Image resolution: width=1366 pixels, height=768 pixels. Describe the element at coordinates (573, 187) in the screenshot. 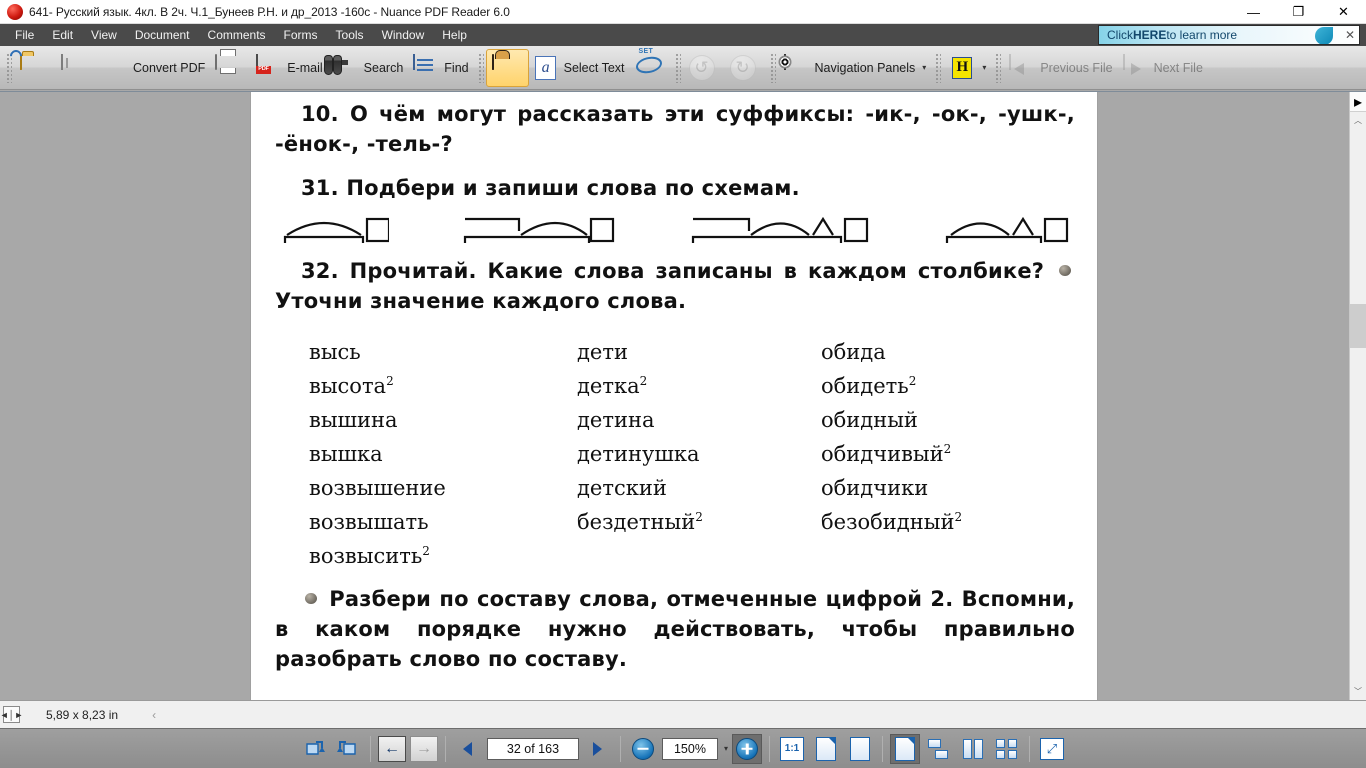

I see `task-31-text: Подбери и запиши слова по схемам.` at that location.